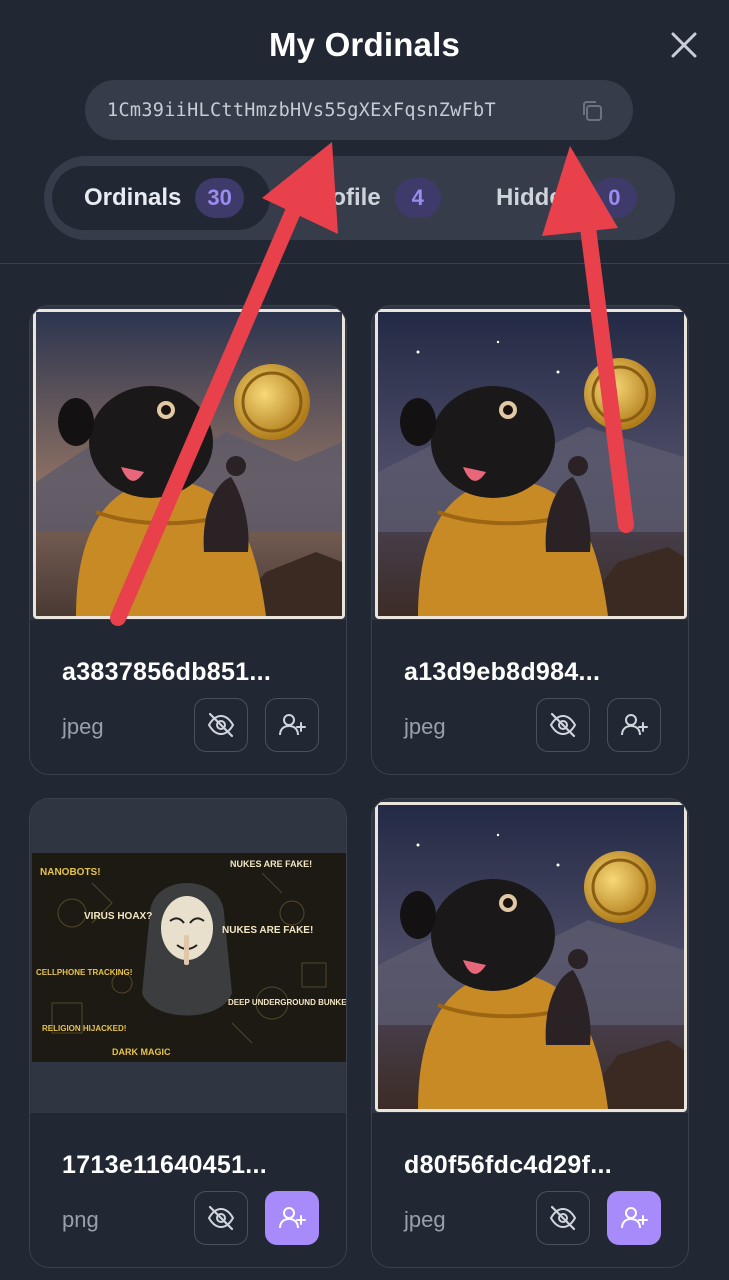  Describe the element at coordinates (84, 972) in the screenshot. I see `poster-text: CELLPHONE TRACKING!` at that location.